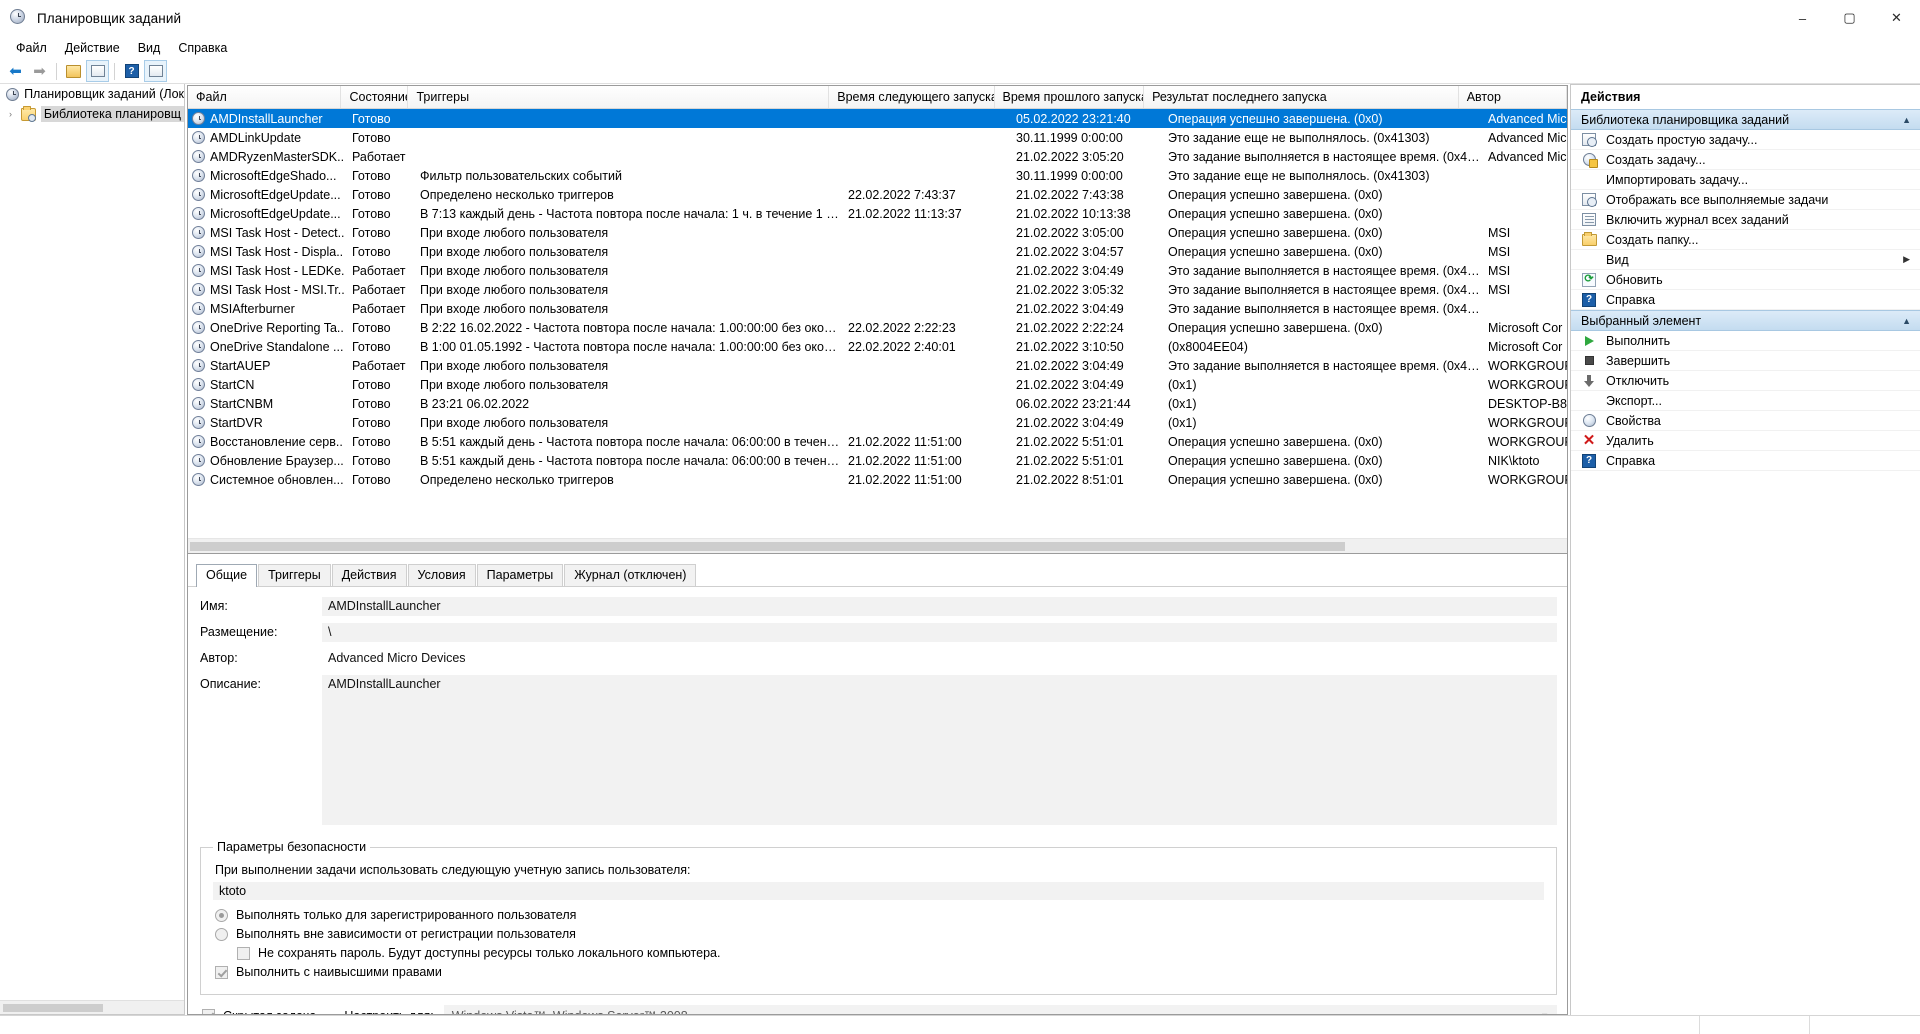 This screenshot has height=1034, width=1920. What do you see at coordinates (1745, 320) in the screenshot?
I see `actions-group-header-1: Выбранный элемент ▲` at bounding box center [1745, 320].